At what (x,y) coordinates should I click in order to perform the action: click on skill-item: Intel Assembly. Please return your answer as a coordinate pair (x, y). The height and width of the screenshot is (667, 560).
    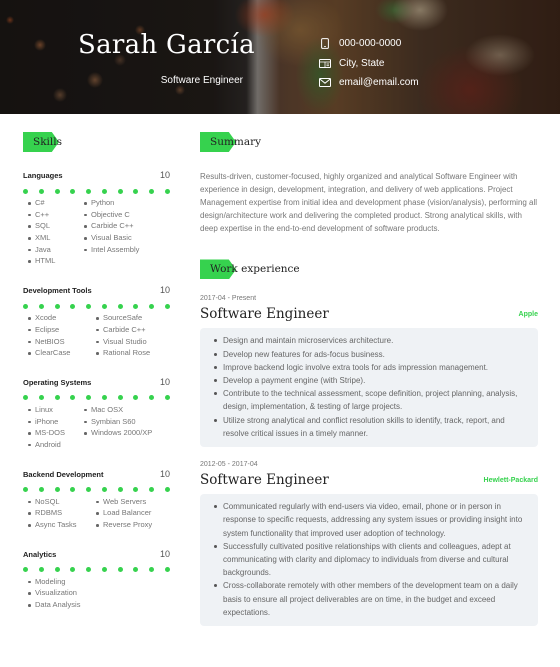
    Looking at the image, I should click on (112, 250).